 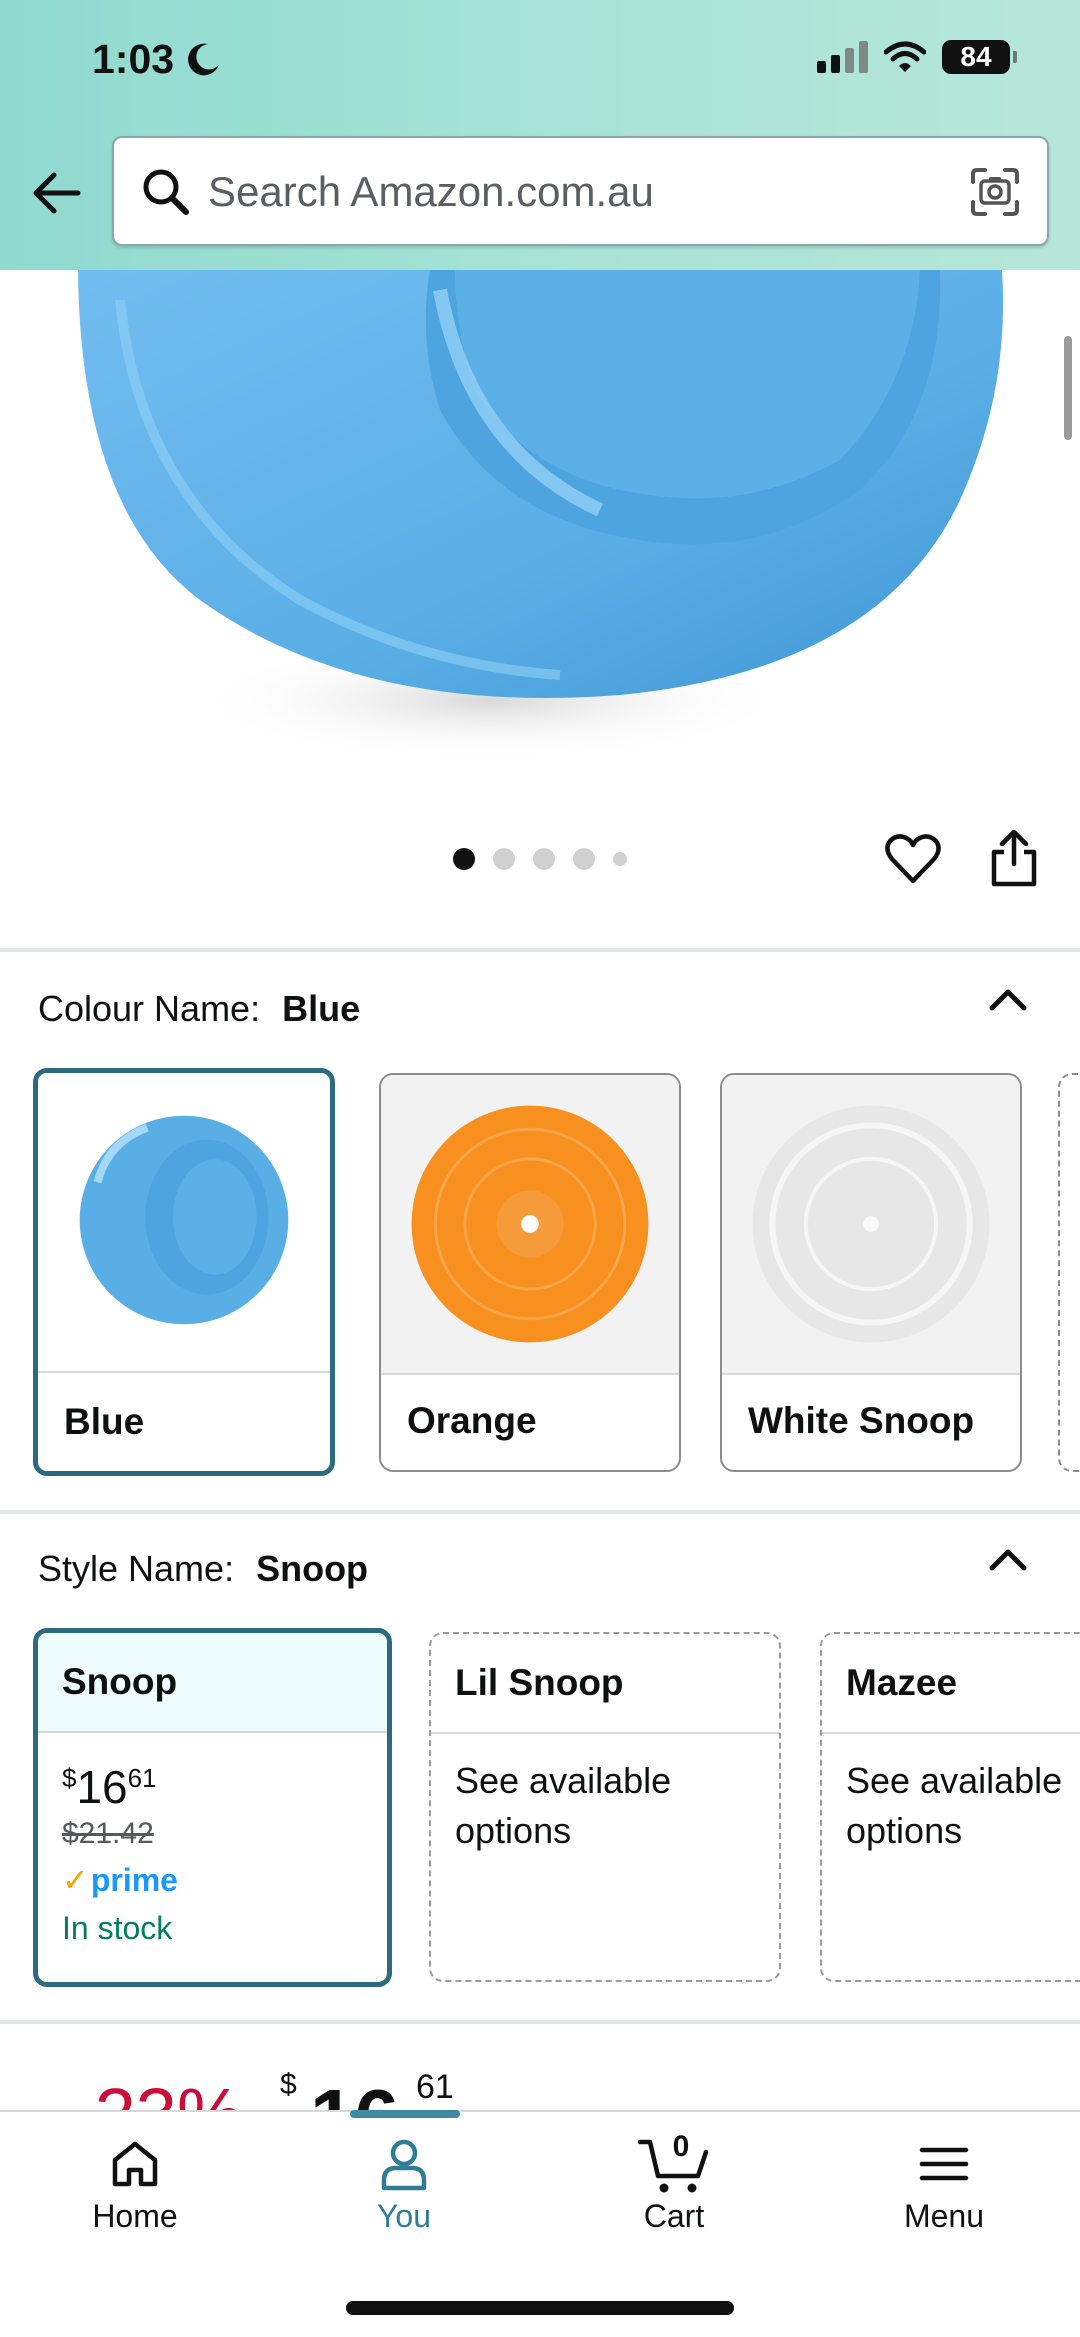 I want to click on colour-name-label: Colour Name: Blue, so click(x=199, y=1009).